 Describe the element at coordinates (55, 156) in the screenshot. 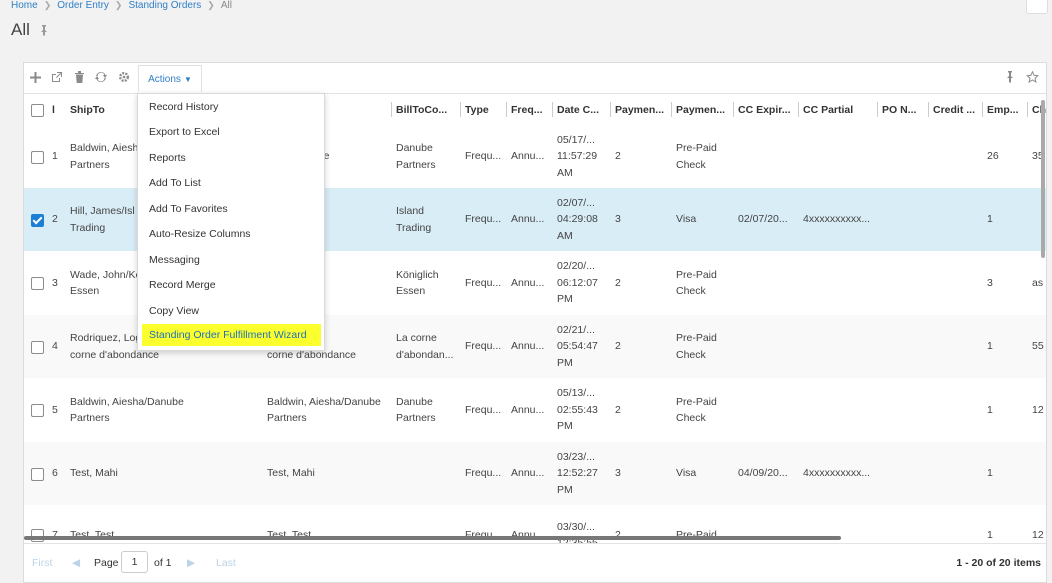

I see `cell-index-text: 1` at that location.